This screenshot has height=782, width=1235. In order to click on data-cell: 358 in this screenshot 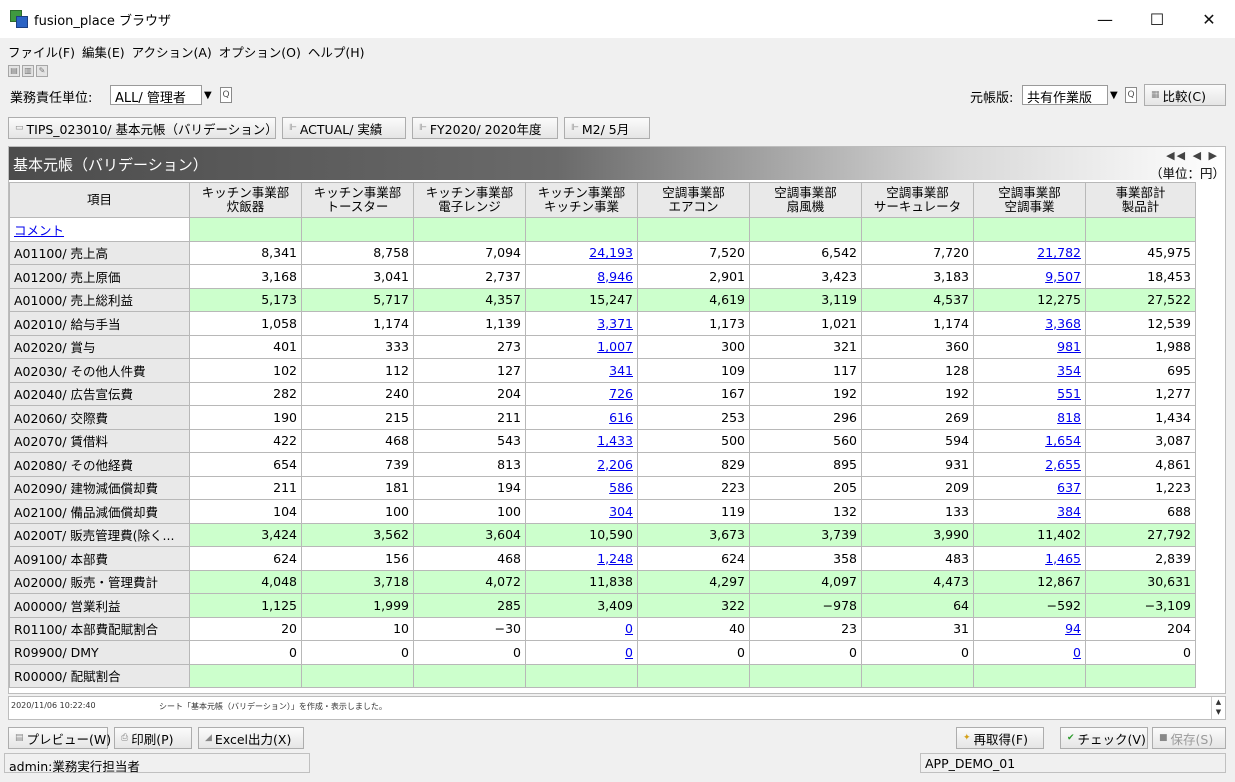, I will do `click(805, 558)`.